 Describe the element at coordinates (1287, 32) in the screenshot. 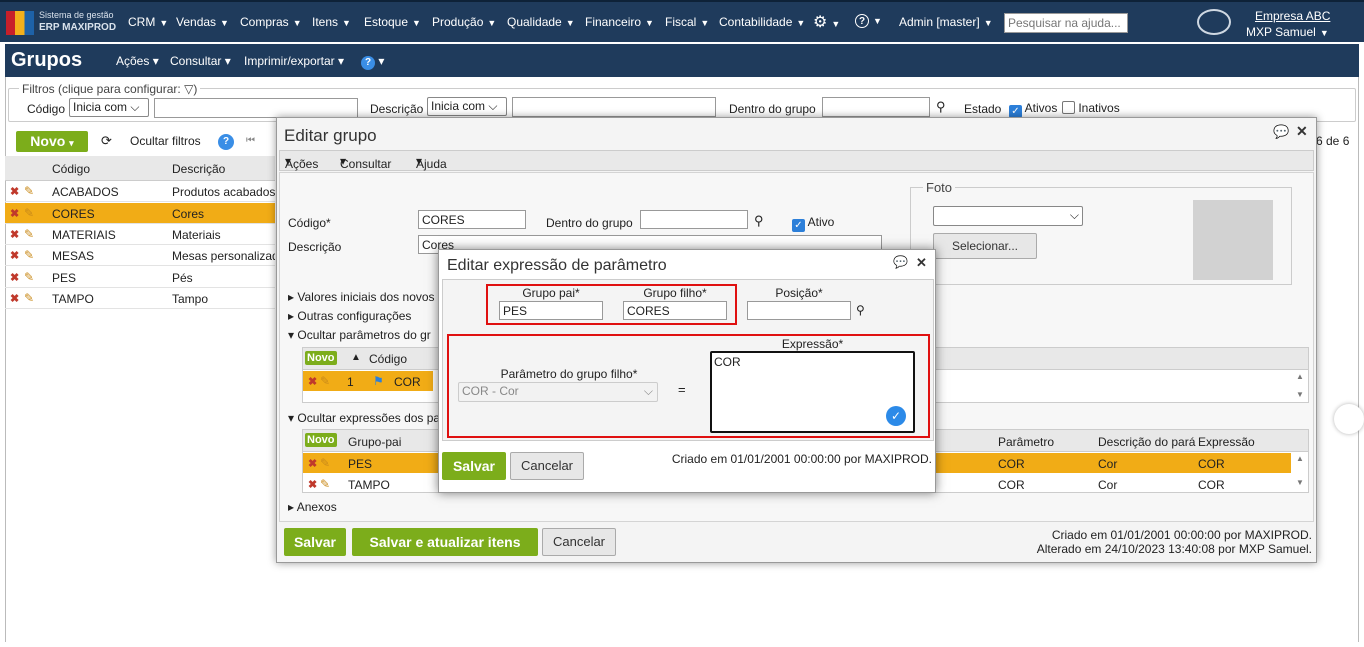

I see `user-menu: MXP Samuel ▼` at that location.